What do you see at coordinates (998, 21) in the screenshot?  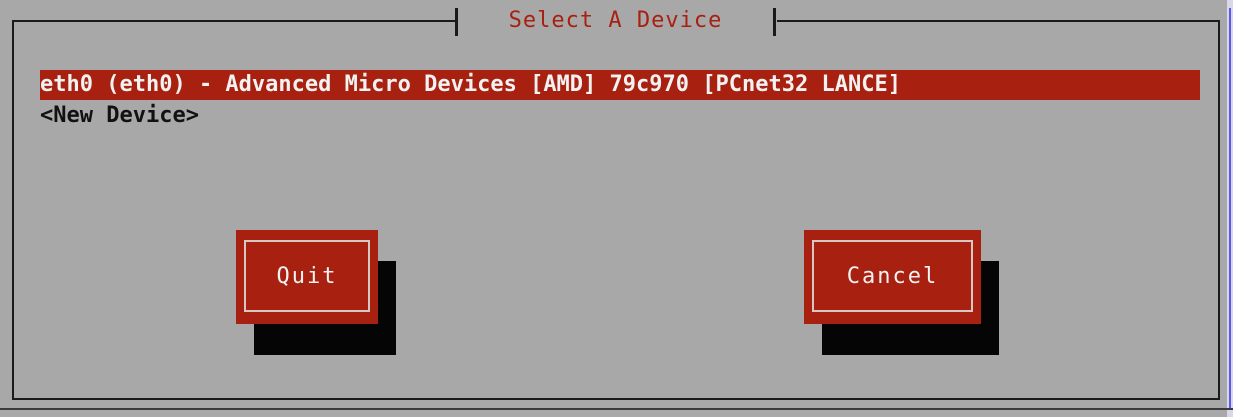 I see `frame-top-right` at bounding box center [998, 21].